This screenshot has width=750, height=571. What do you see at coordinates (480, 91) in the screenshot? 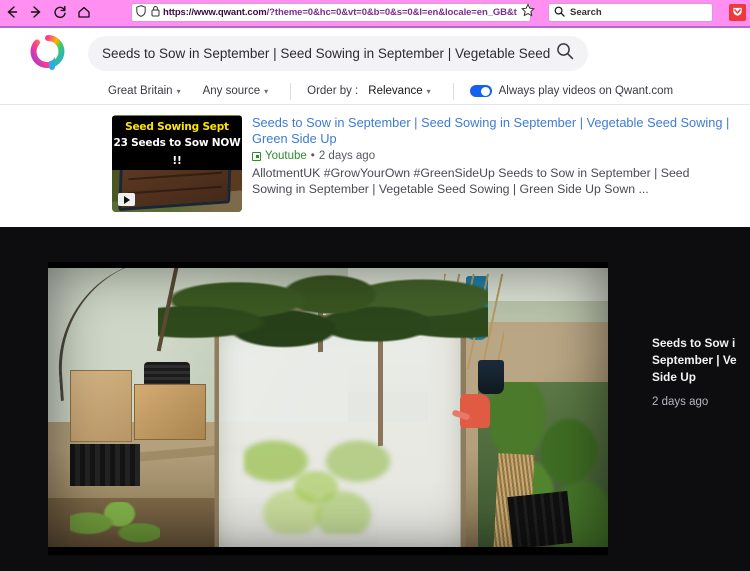
I see `toggle-switch` at bounding box center [480, 91].